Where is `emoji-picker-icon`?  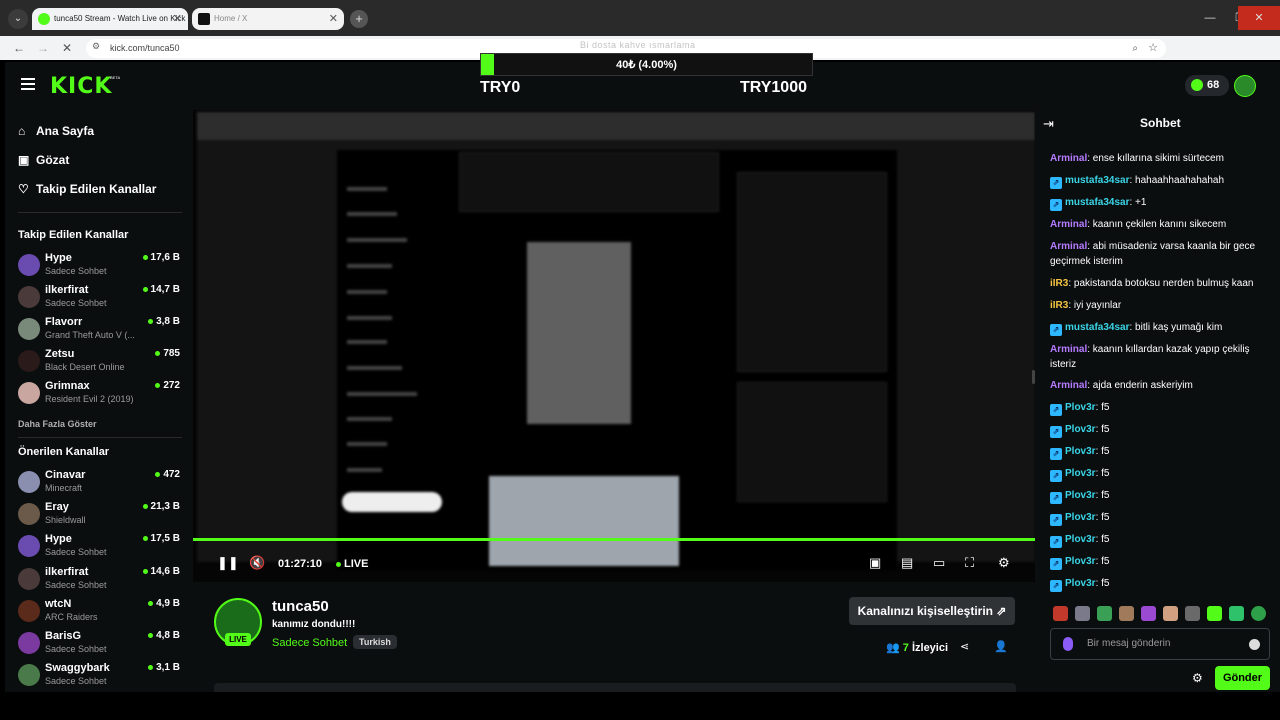
emoji-picker-icon is located at coordinates (1254, 644).